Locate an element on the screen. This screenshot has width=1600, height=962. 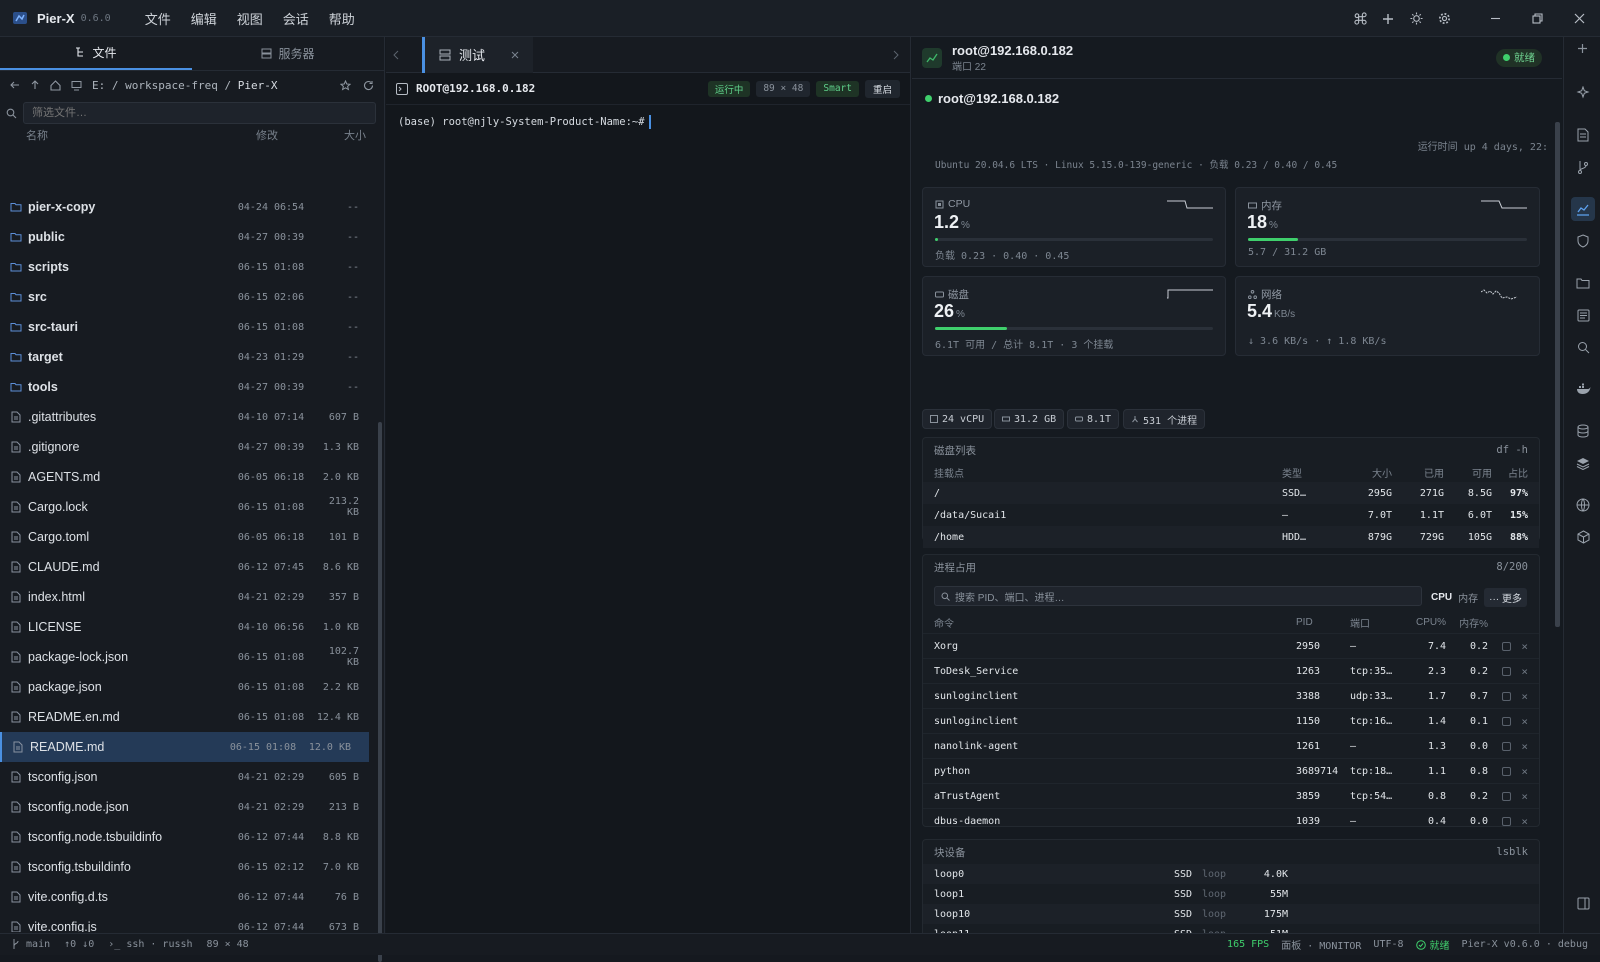
git-sync: ↑0 ↓0 is located at coordinates (79, 944).